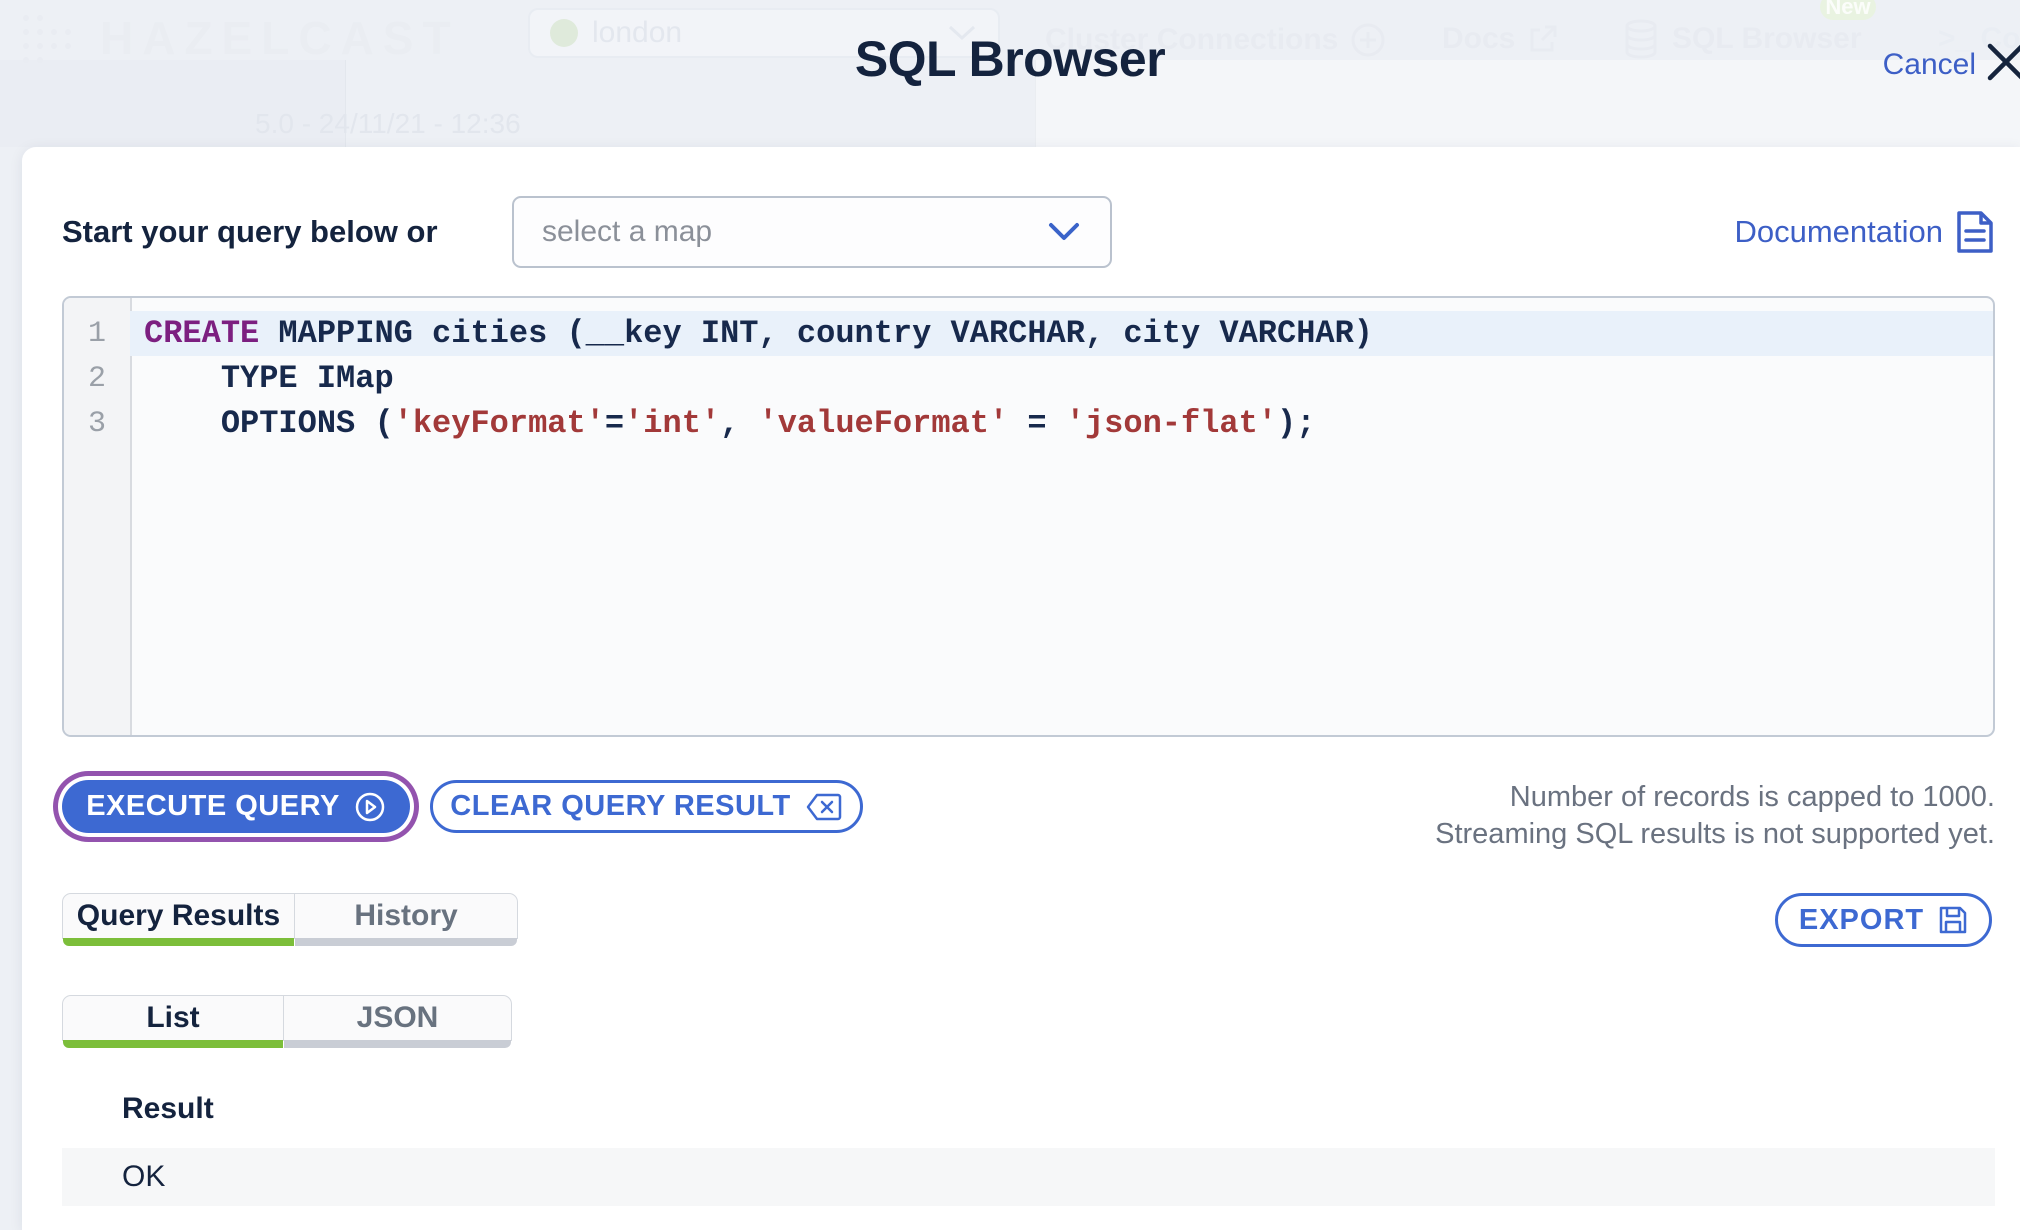 This screenshot has width=2020, height=1230. I want to click on line-number: 1, so click(96, 333).